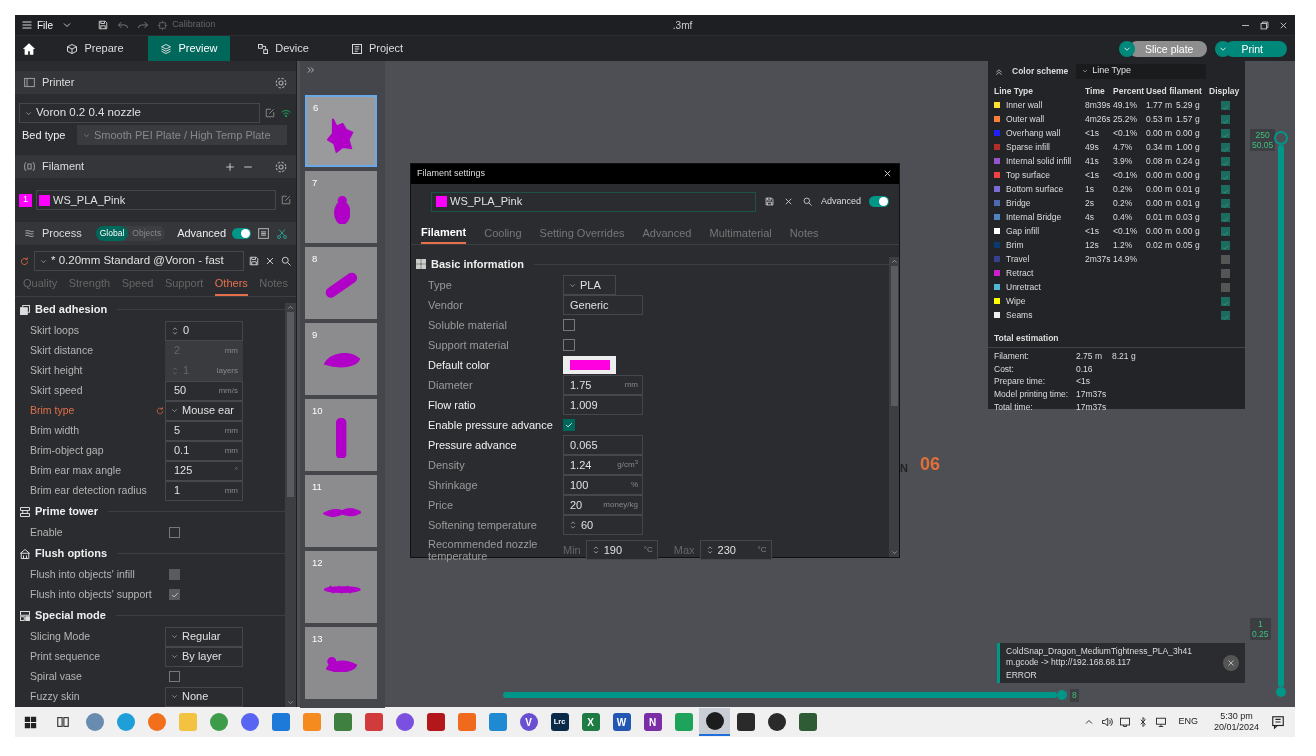 The height and width of the screenshot is (756, 1316). I want to click on input-field: 1 mm, so click(204, 490).